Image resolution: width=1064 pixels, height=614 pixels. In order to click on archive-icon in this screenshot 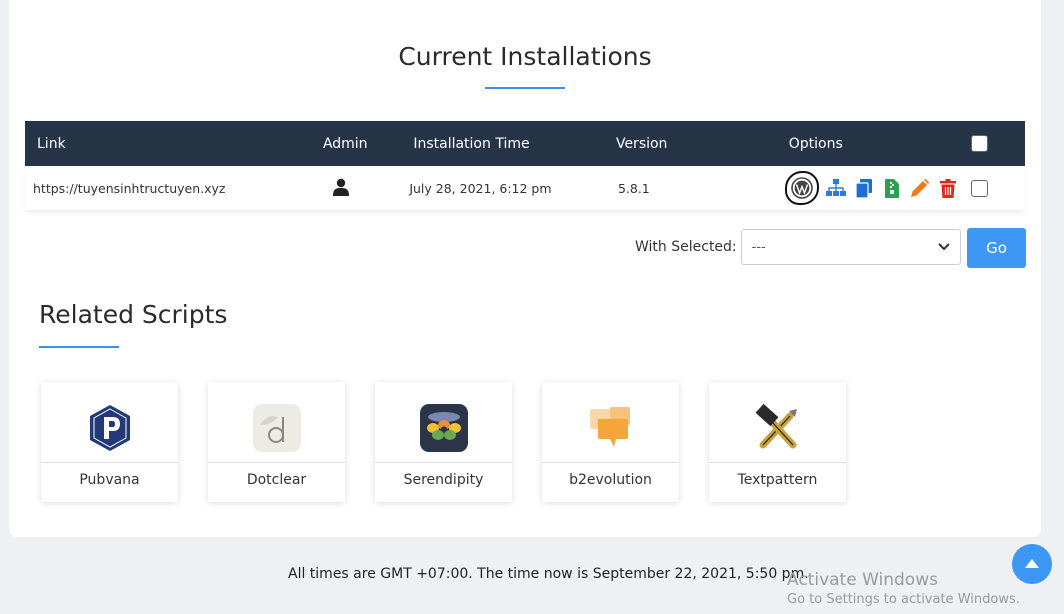, I will do `click(892, 188)`.